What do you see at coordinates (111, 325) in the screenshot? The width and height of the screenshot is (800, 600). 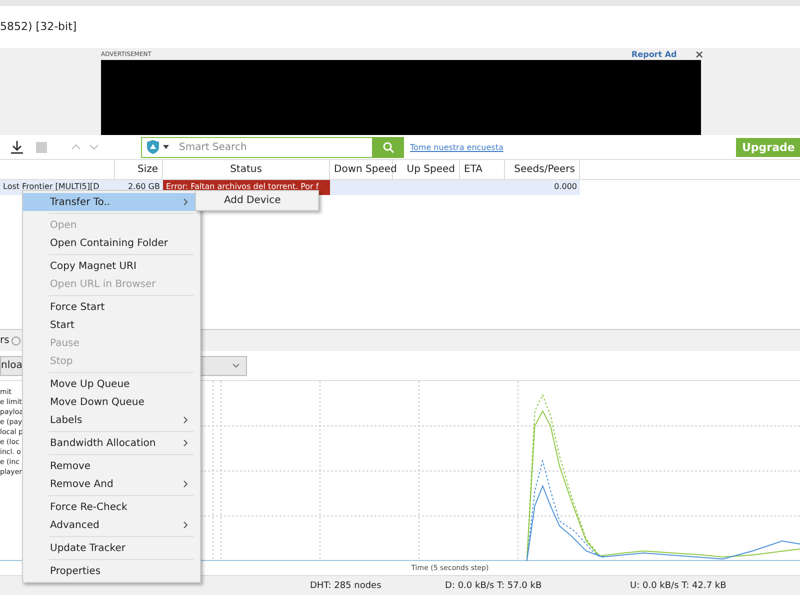 I see `menu-item: Start` at bounding box center [111, 325].